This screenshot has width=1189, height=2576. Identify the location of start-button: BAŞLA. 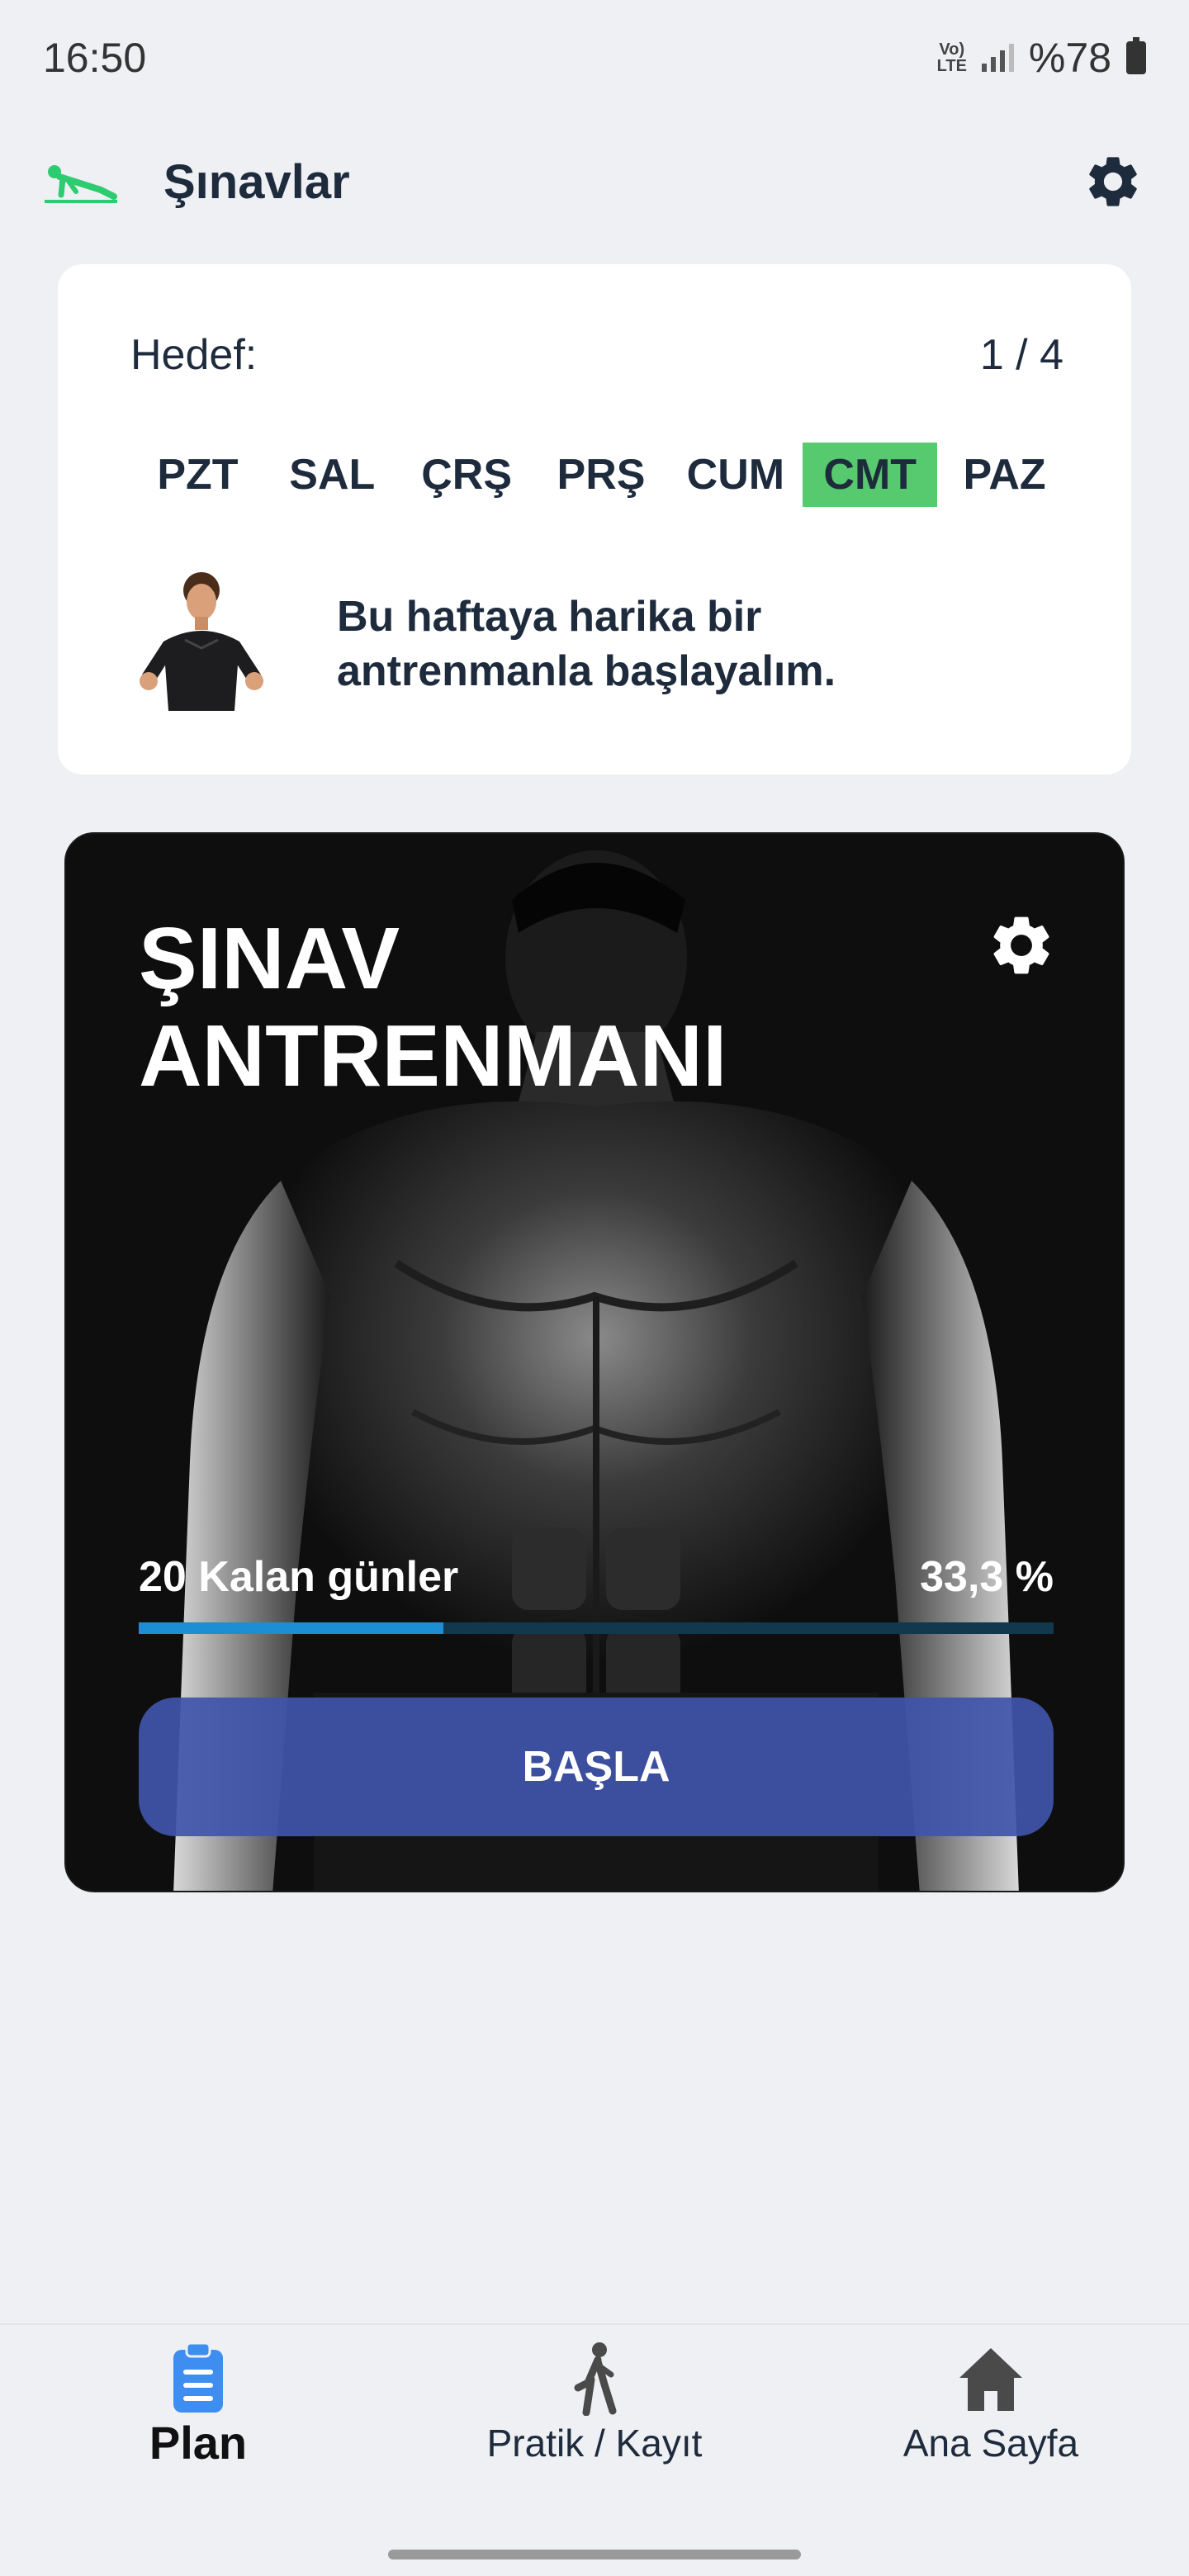
(596, 1767).